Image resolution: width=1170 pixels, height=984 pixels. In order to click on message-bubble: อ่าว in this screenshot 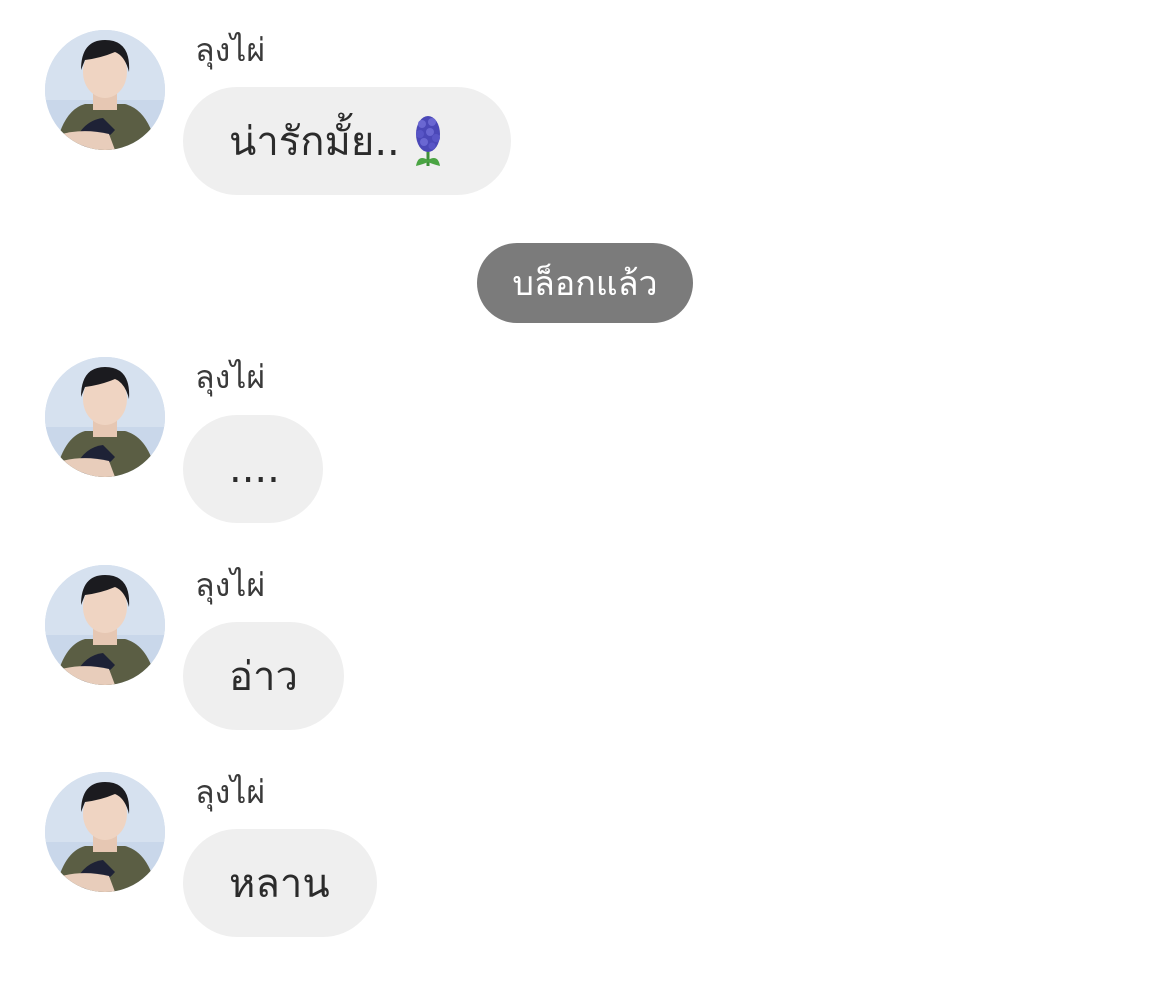, I will do `click(263, 676)`.